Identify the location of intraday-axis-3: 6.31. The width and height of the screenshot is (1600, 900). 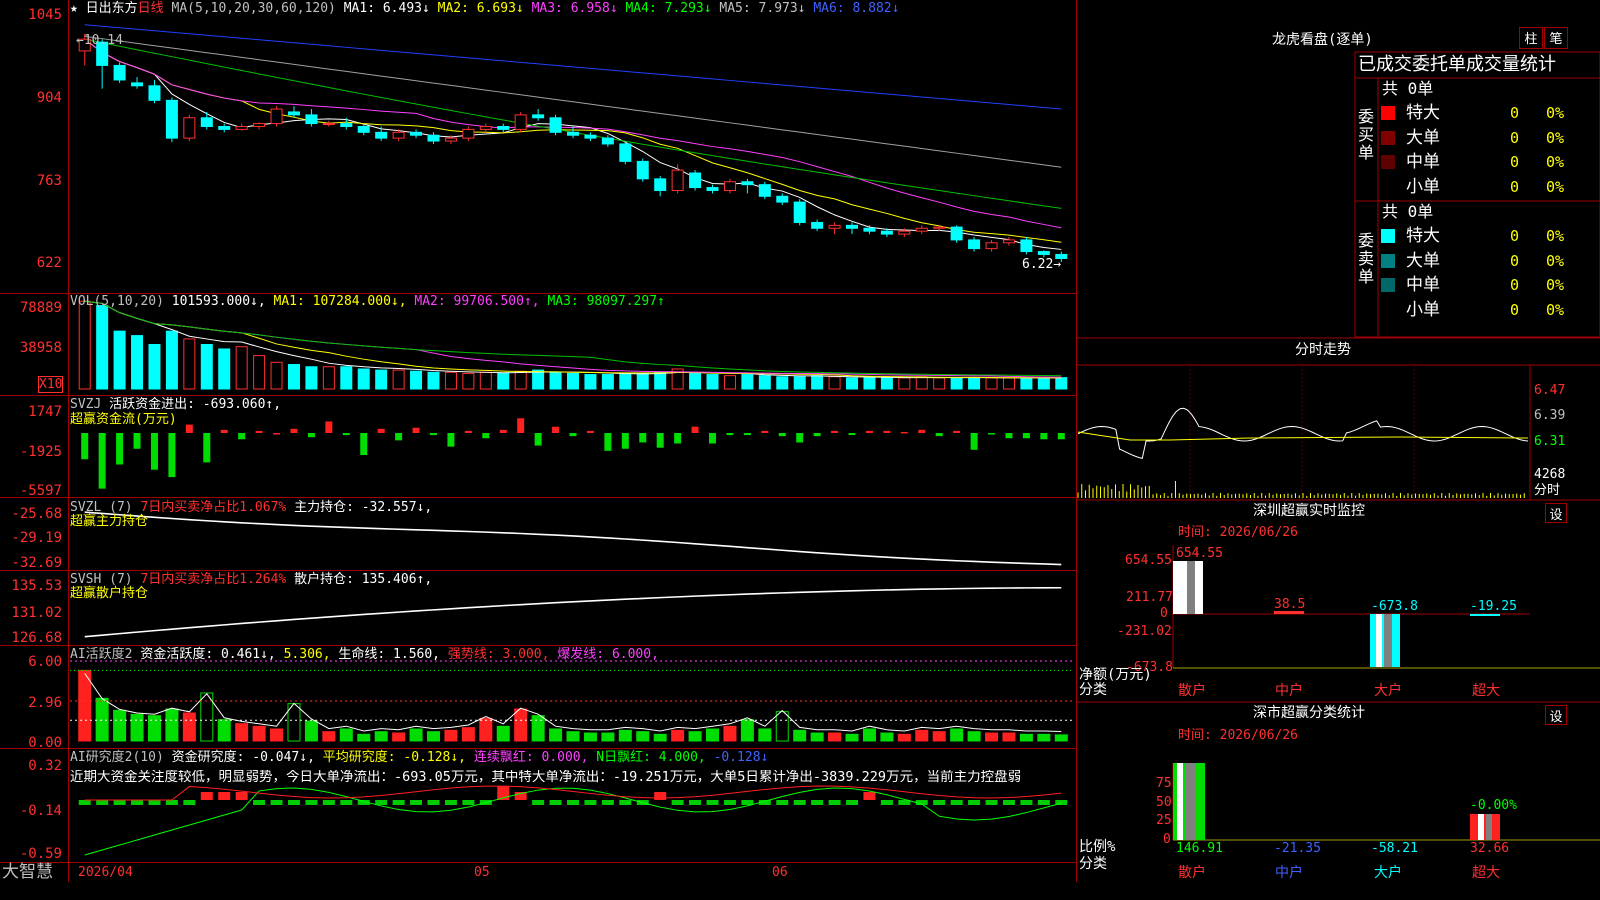
(1550, 441).